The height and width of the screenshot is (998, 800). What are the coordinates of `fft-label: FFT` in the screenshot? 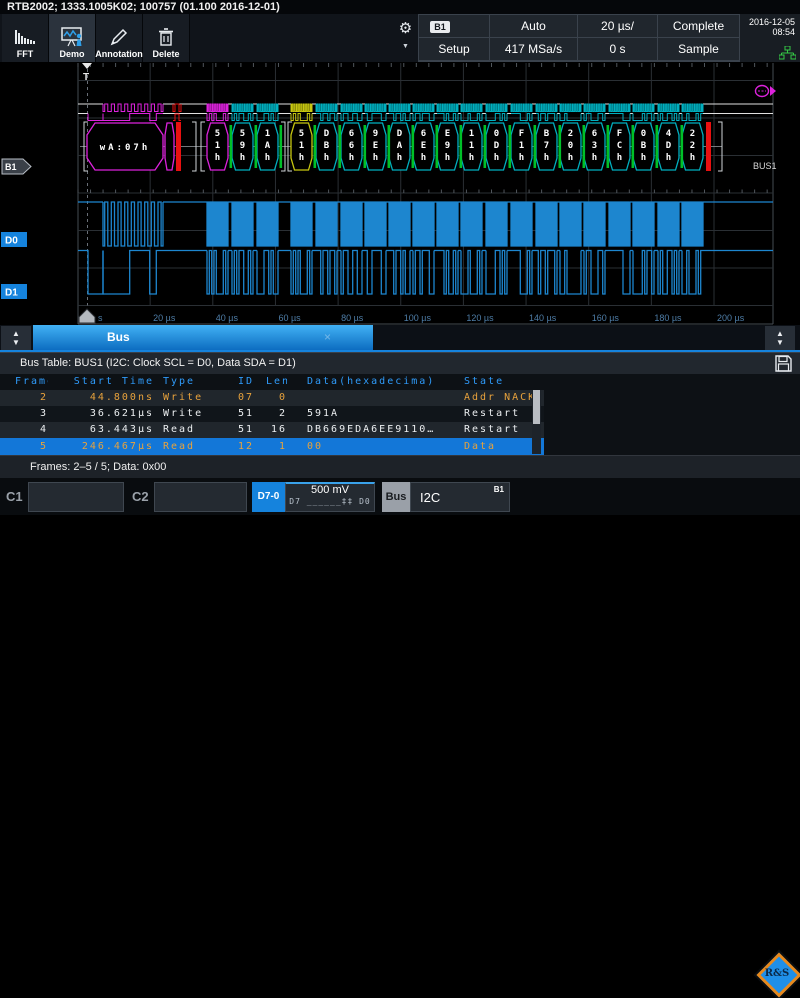 It's located at (25, 54).